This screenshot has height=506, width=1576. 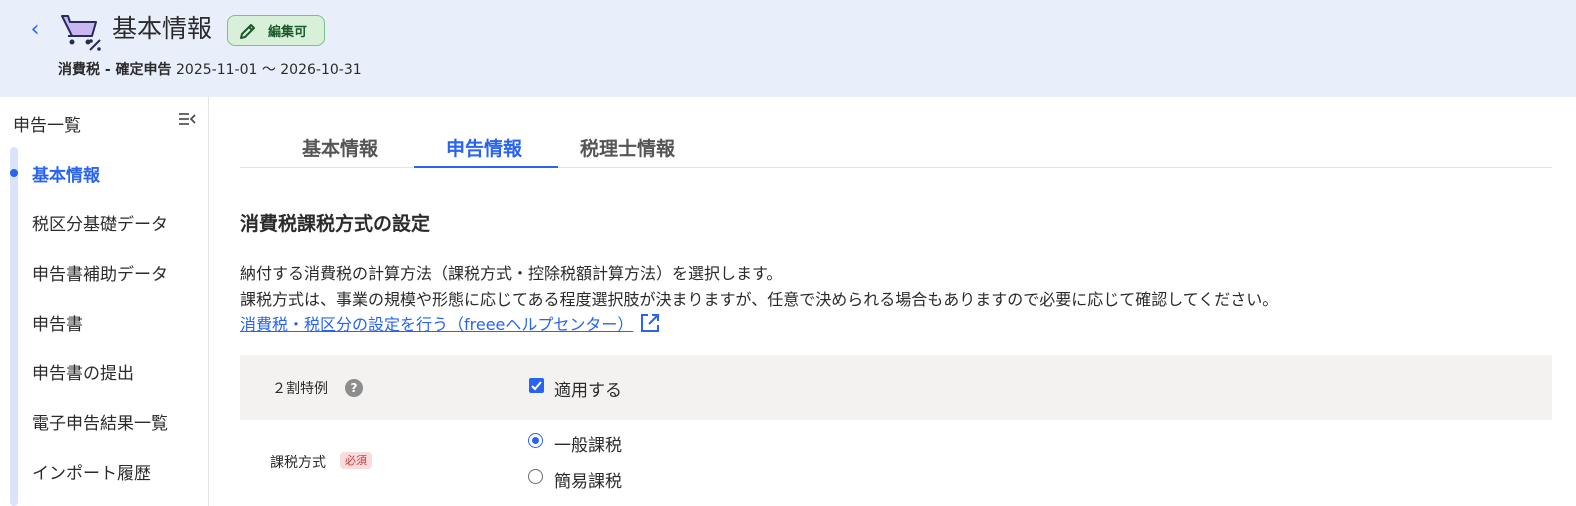 I want to click on sidebar-active-indicator, so click(x=14, y=173).